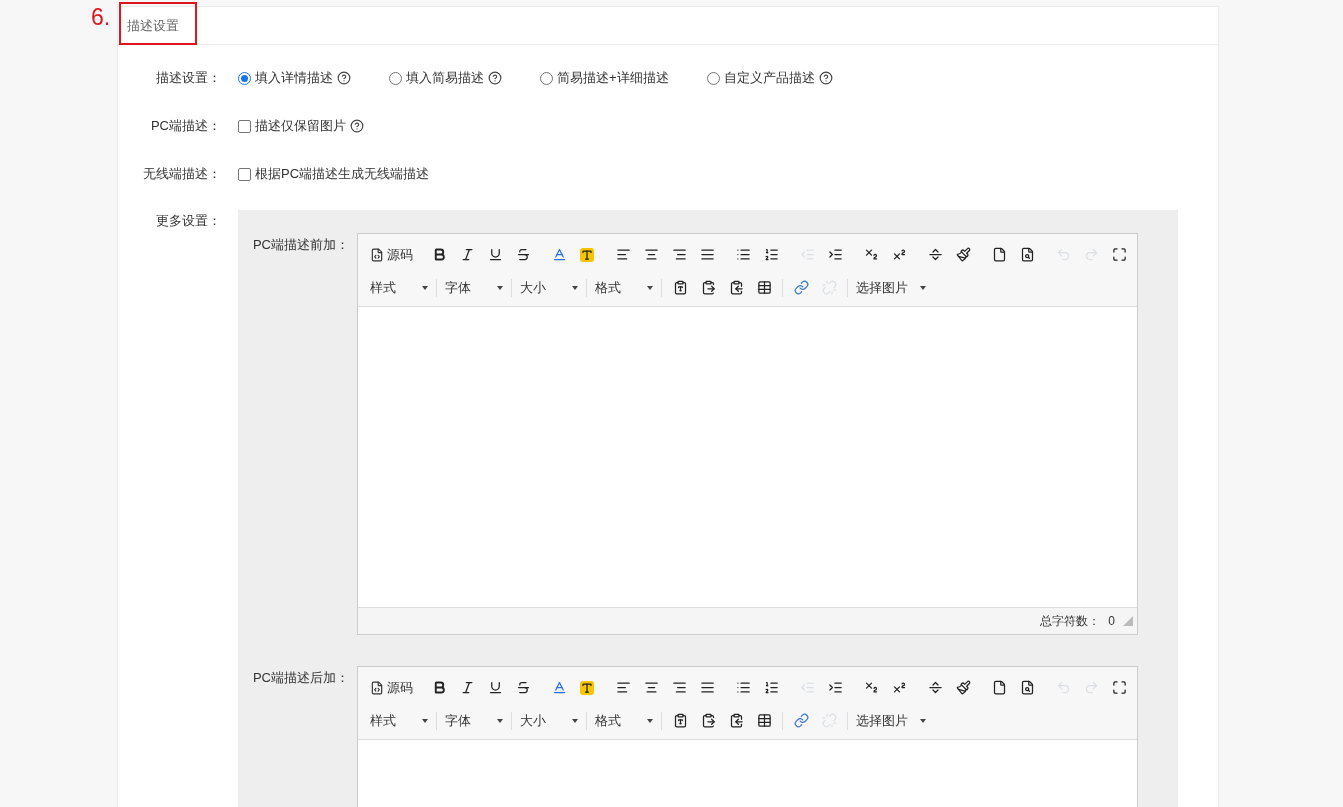 This screenshot has width=1343, height=807. I want to click on redo-icon, so click(1091, 687).